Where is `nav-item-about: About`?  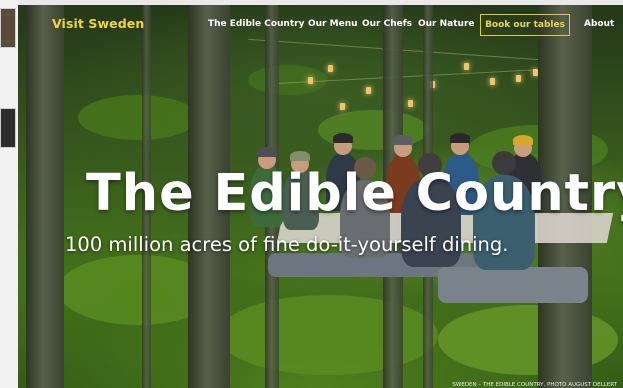 nav-item-about: About is located at coordinates (599, 24).